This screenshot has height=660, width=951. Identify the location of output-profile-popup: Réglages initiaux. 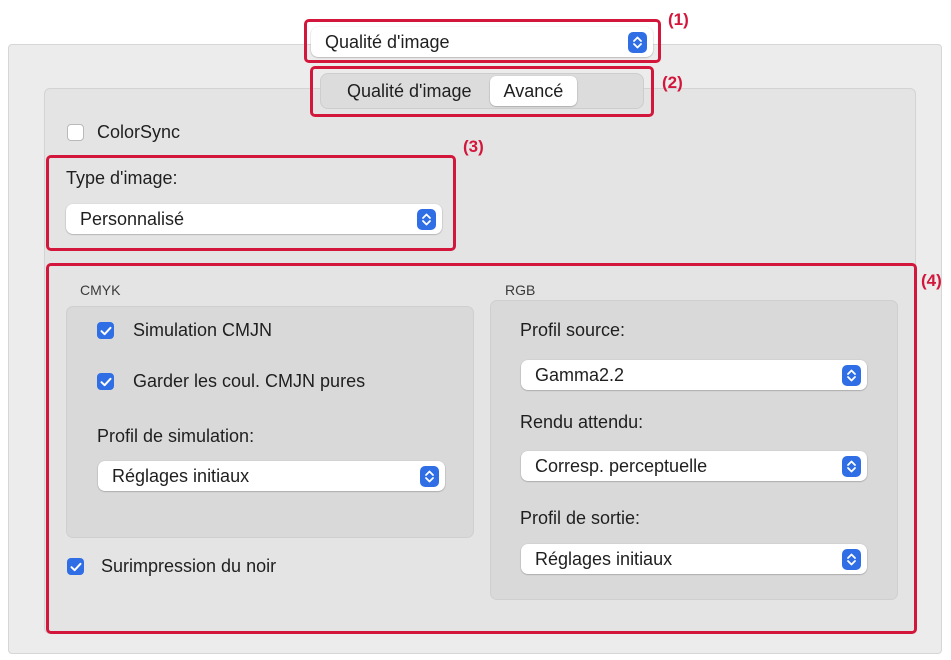
(694, 559).